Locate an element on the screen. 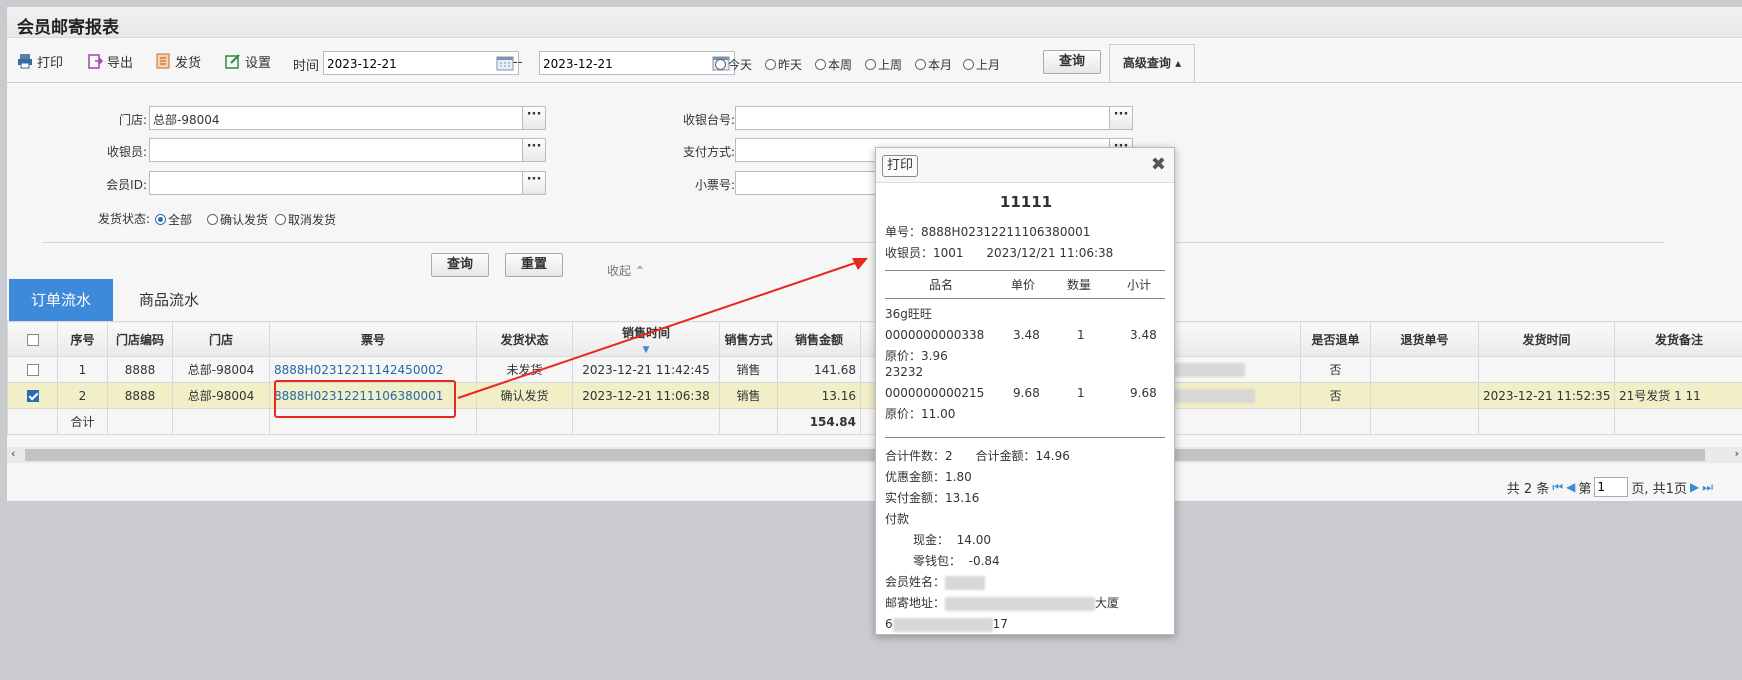  advanced-label: 高级查询 is located at coordinates (1146, 63).